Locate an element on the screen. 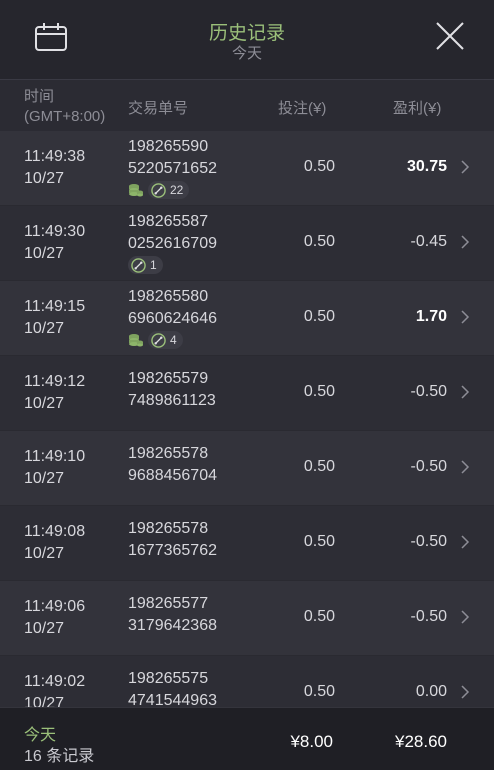 Image resolution: width=494 pixels, height=770 pixels. row-time: 11:49:02 10/27 is located at coordinates (54, 689).